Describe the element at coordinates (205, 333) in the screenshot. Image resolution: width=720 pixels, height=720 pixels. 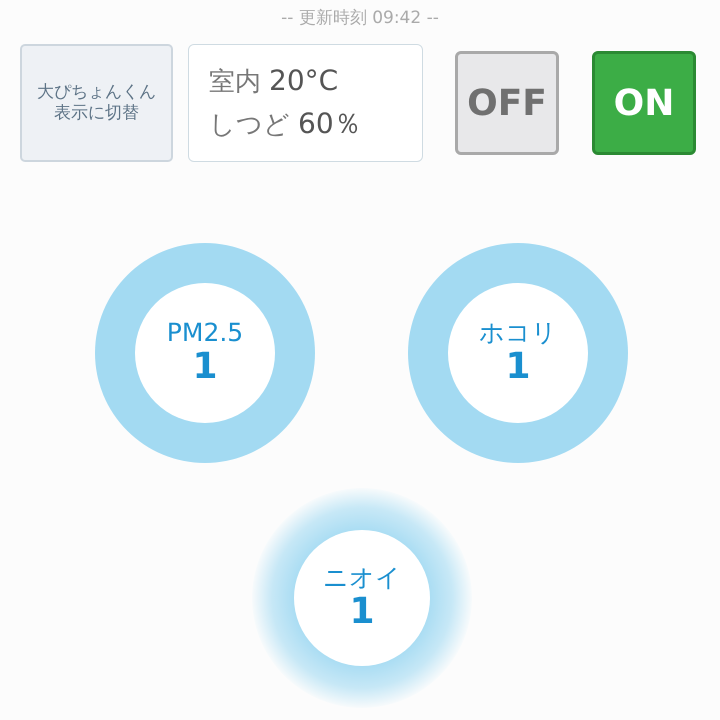
I see `sensor-name: PM2.5` at that location.